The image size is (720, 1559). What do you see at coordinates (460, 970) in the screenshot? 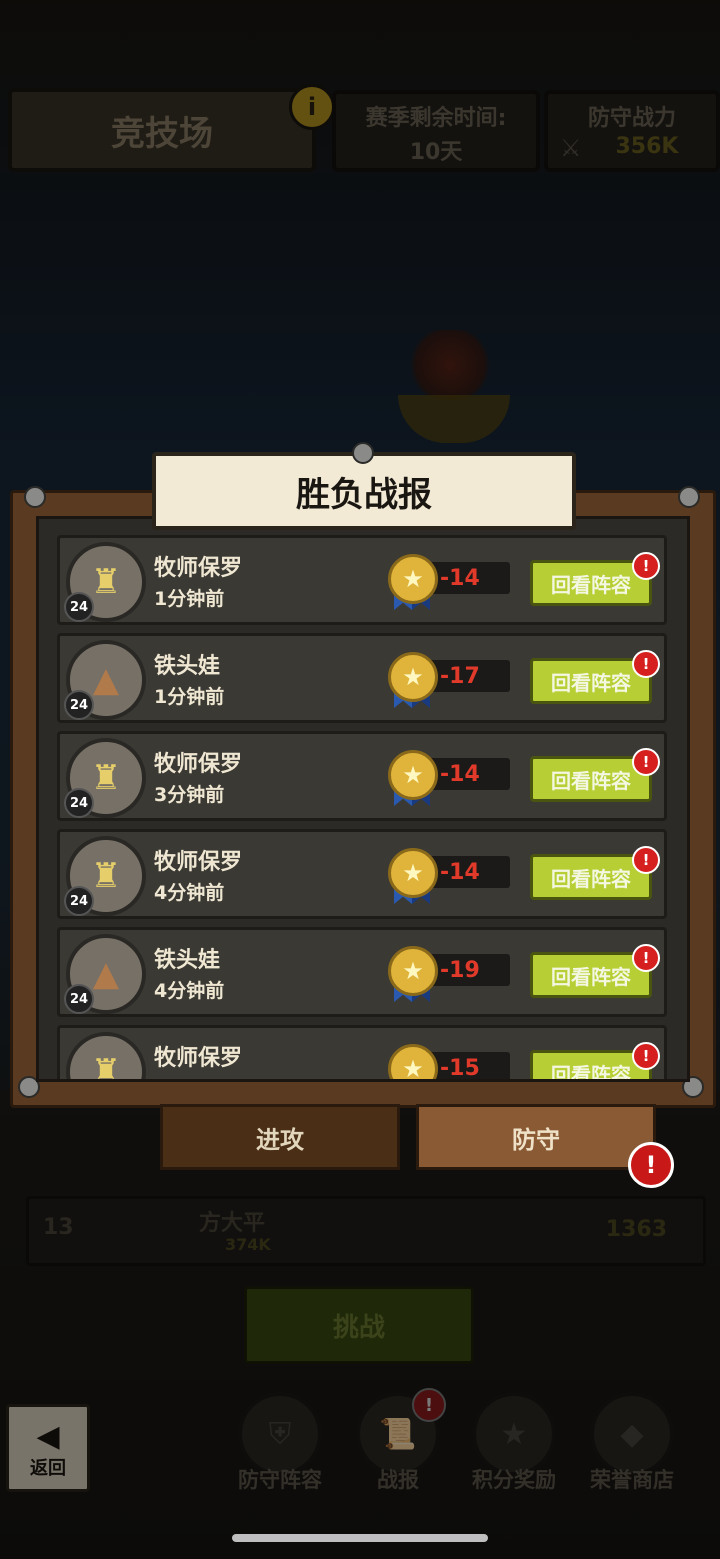
I see `score-change: -19` at bounding box center [460, 970].